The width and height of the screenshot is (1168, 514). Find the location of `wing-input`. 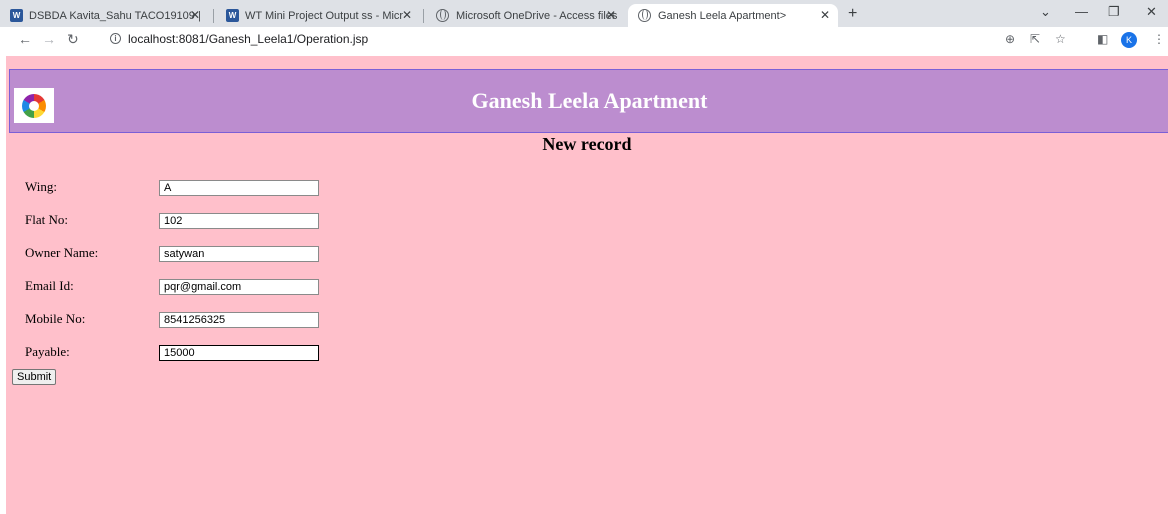

wing-input is located at coordinates (239, 188).